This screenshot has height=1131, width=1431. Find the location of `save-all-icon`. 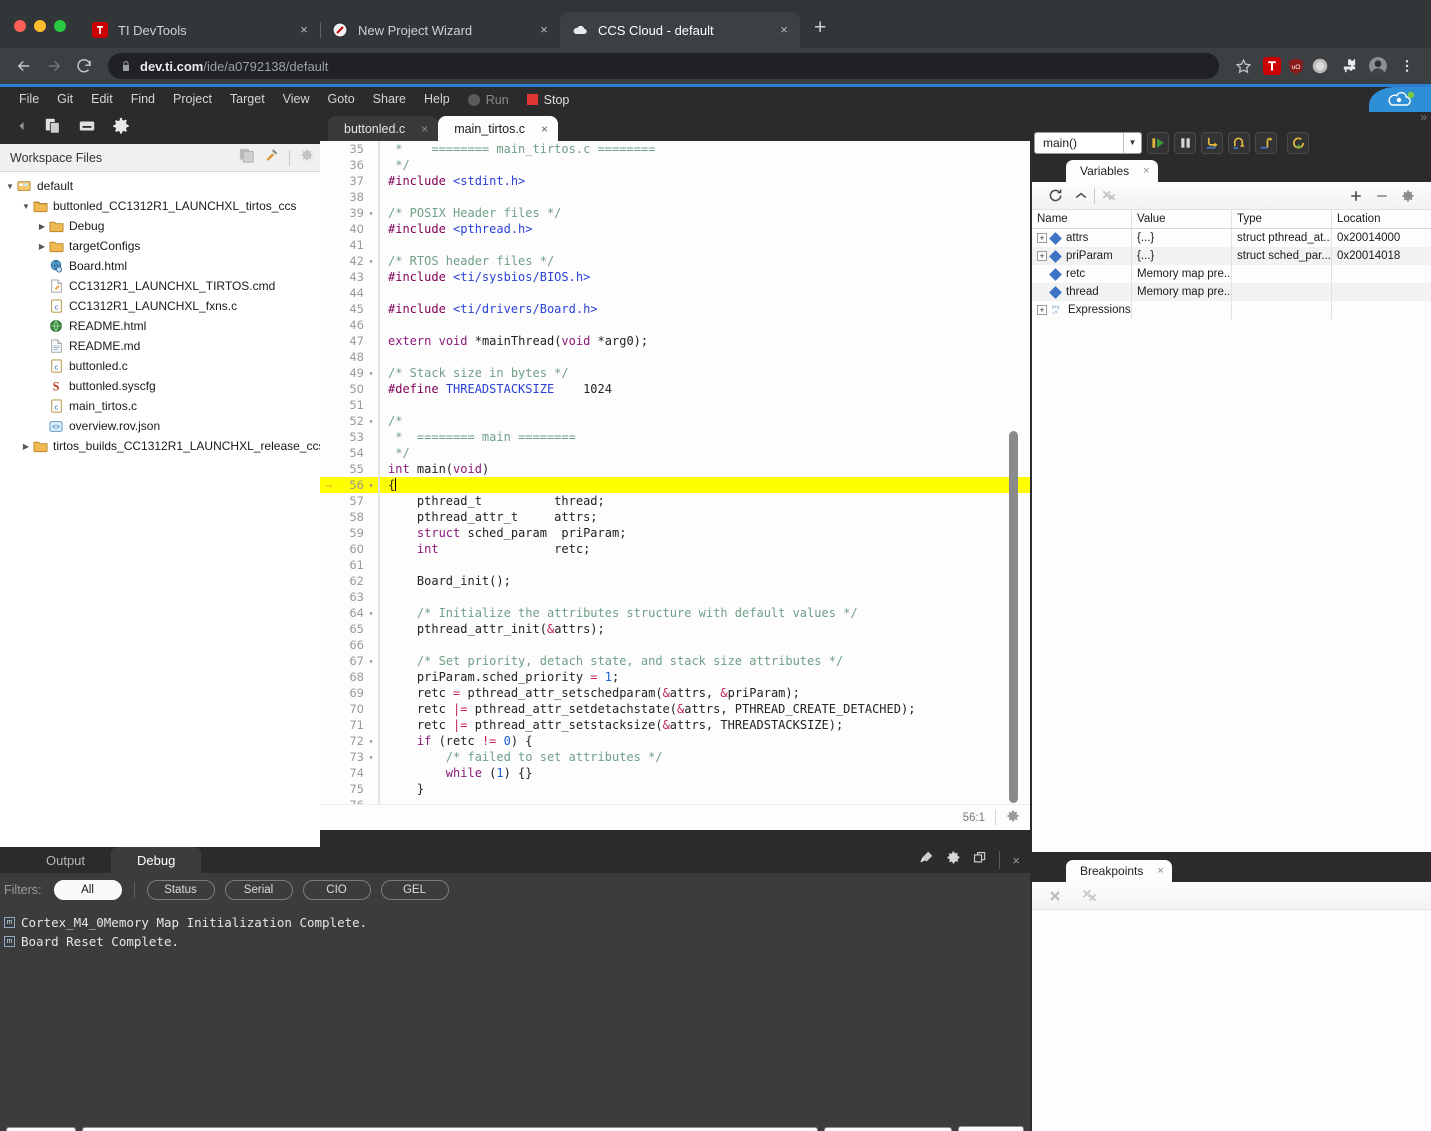

save-all-icon is located at coordinates (246, 158).